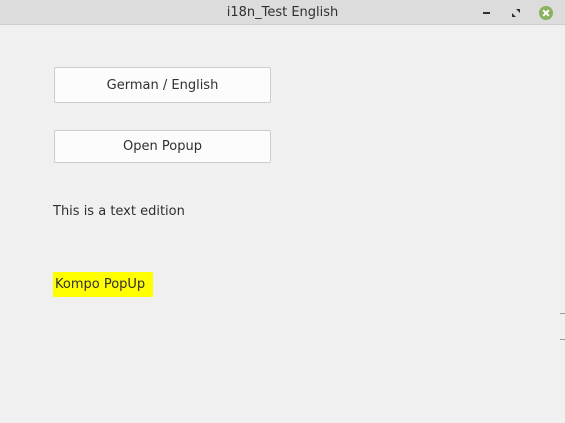 The image size is (565, 423). I want to click on close-button, so click(546, 12).